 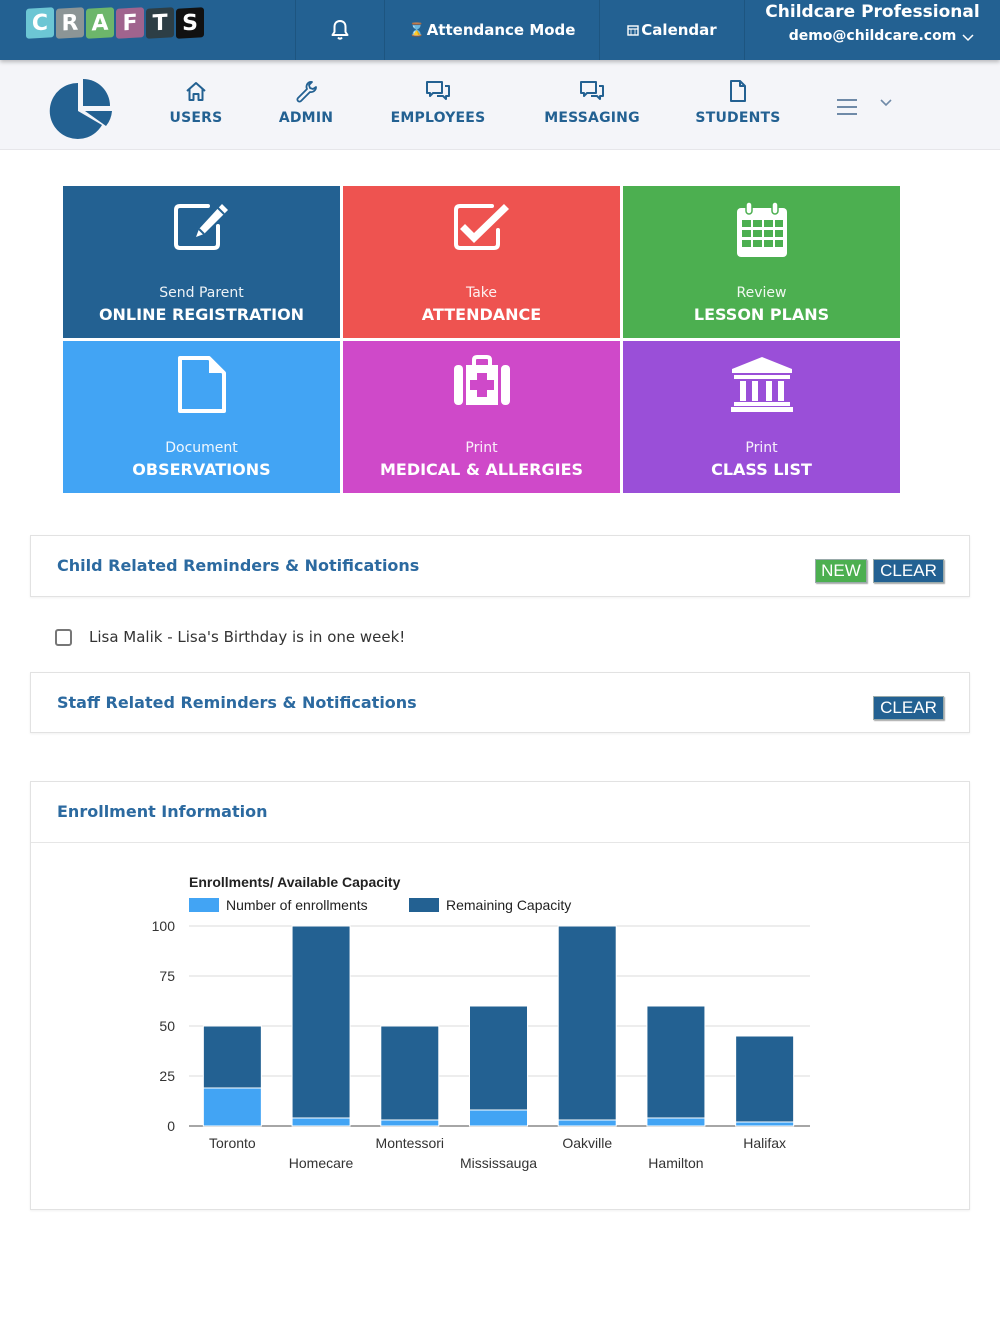 I want to click on logo-letter: R, so click(x=70, y=23).